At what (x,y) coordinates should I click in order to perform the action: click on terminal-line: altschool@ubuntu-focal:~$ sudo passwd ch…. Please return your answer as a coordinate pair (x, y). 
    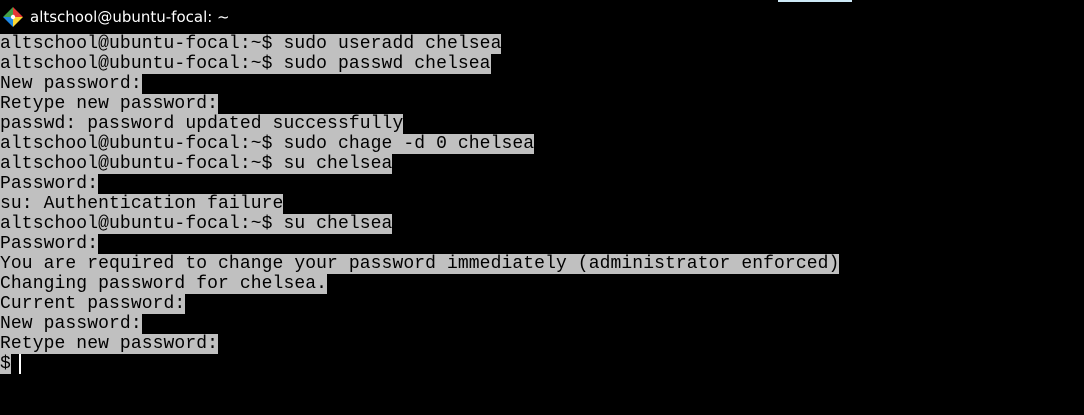
    Looking at the image, I should click on (542, 64).